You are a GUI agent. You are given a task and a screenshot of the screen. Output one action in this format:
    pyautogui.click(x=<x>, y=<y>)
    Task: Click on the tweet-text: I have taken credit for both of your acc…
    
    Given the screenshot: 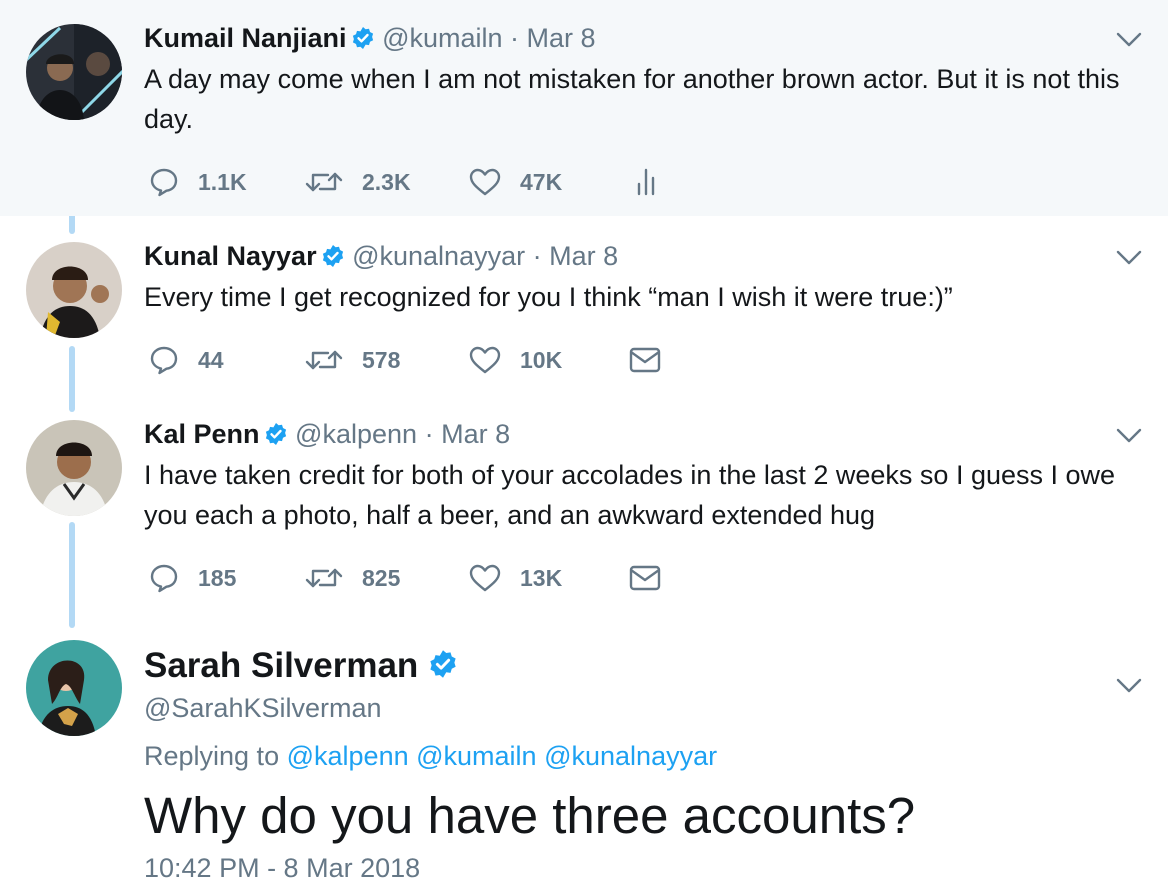 What is the action you would take?
    pyautogui.click(x=630, y=495)
    